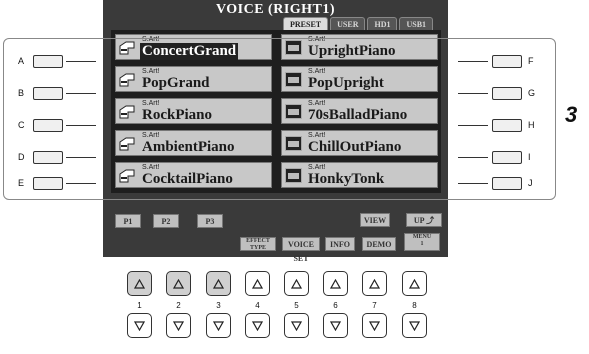 This screenshot has width=589, height=354. I want to click on tab-bar: PRESET USER HD1 USB1, so click(359, 23).